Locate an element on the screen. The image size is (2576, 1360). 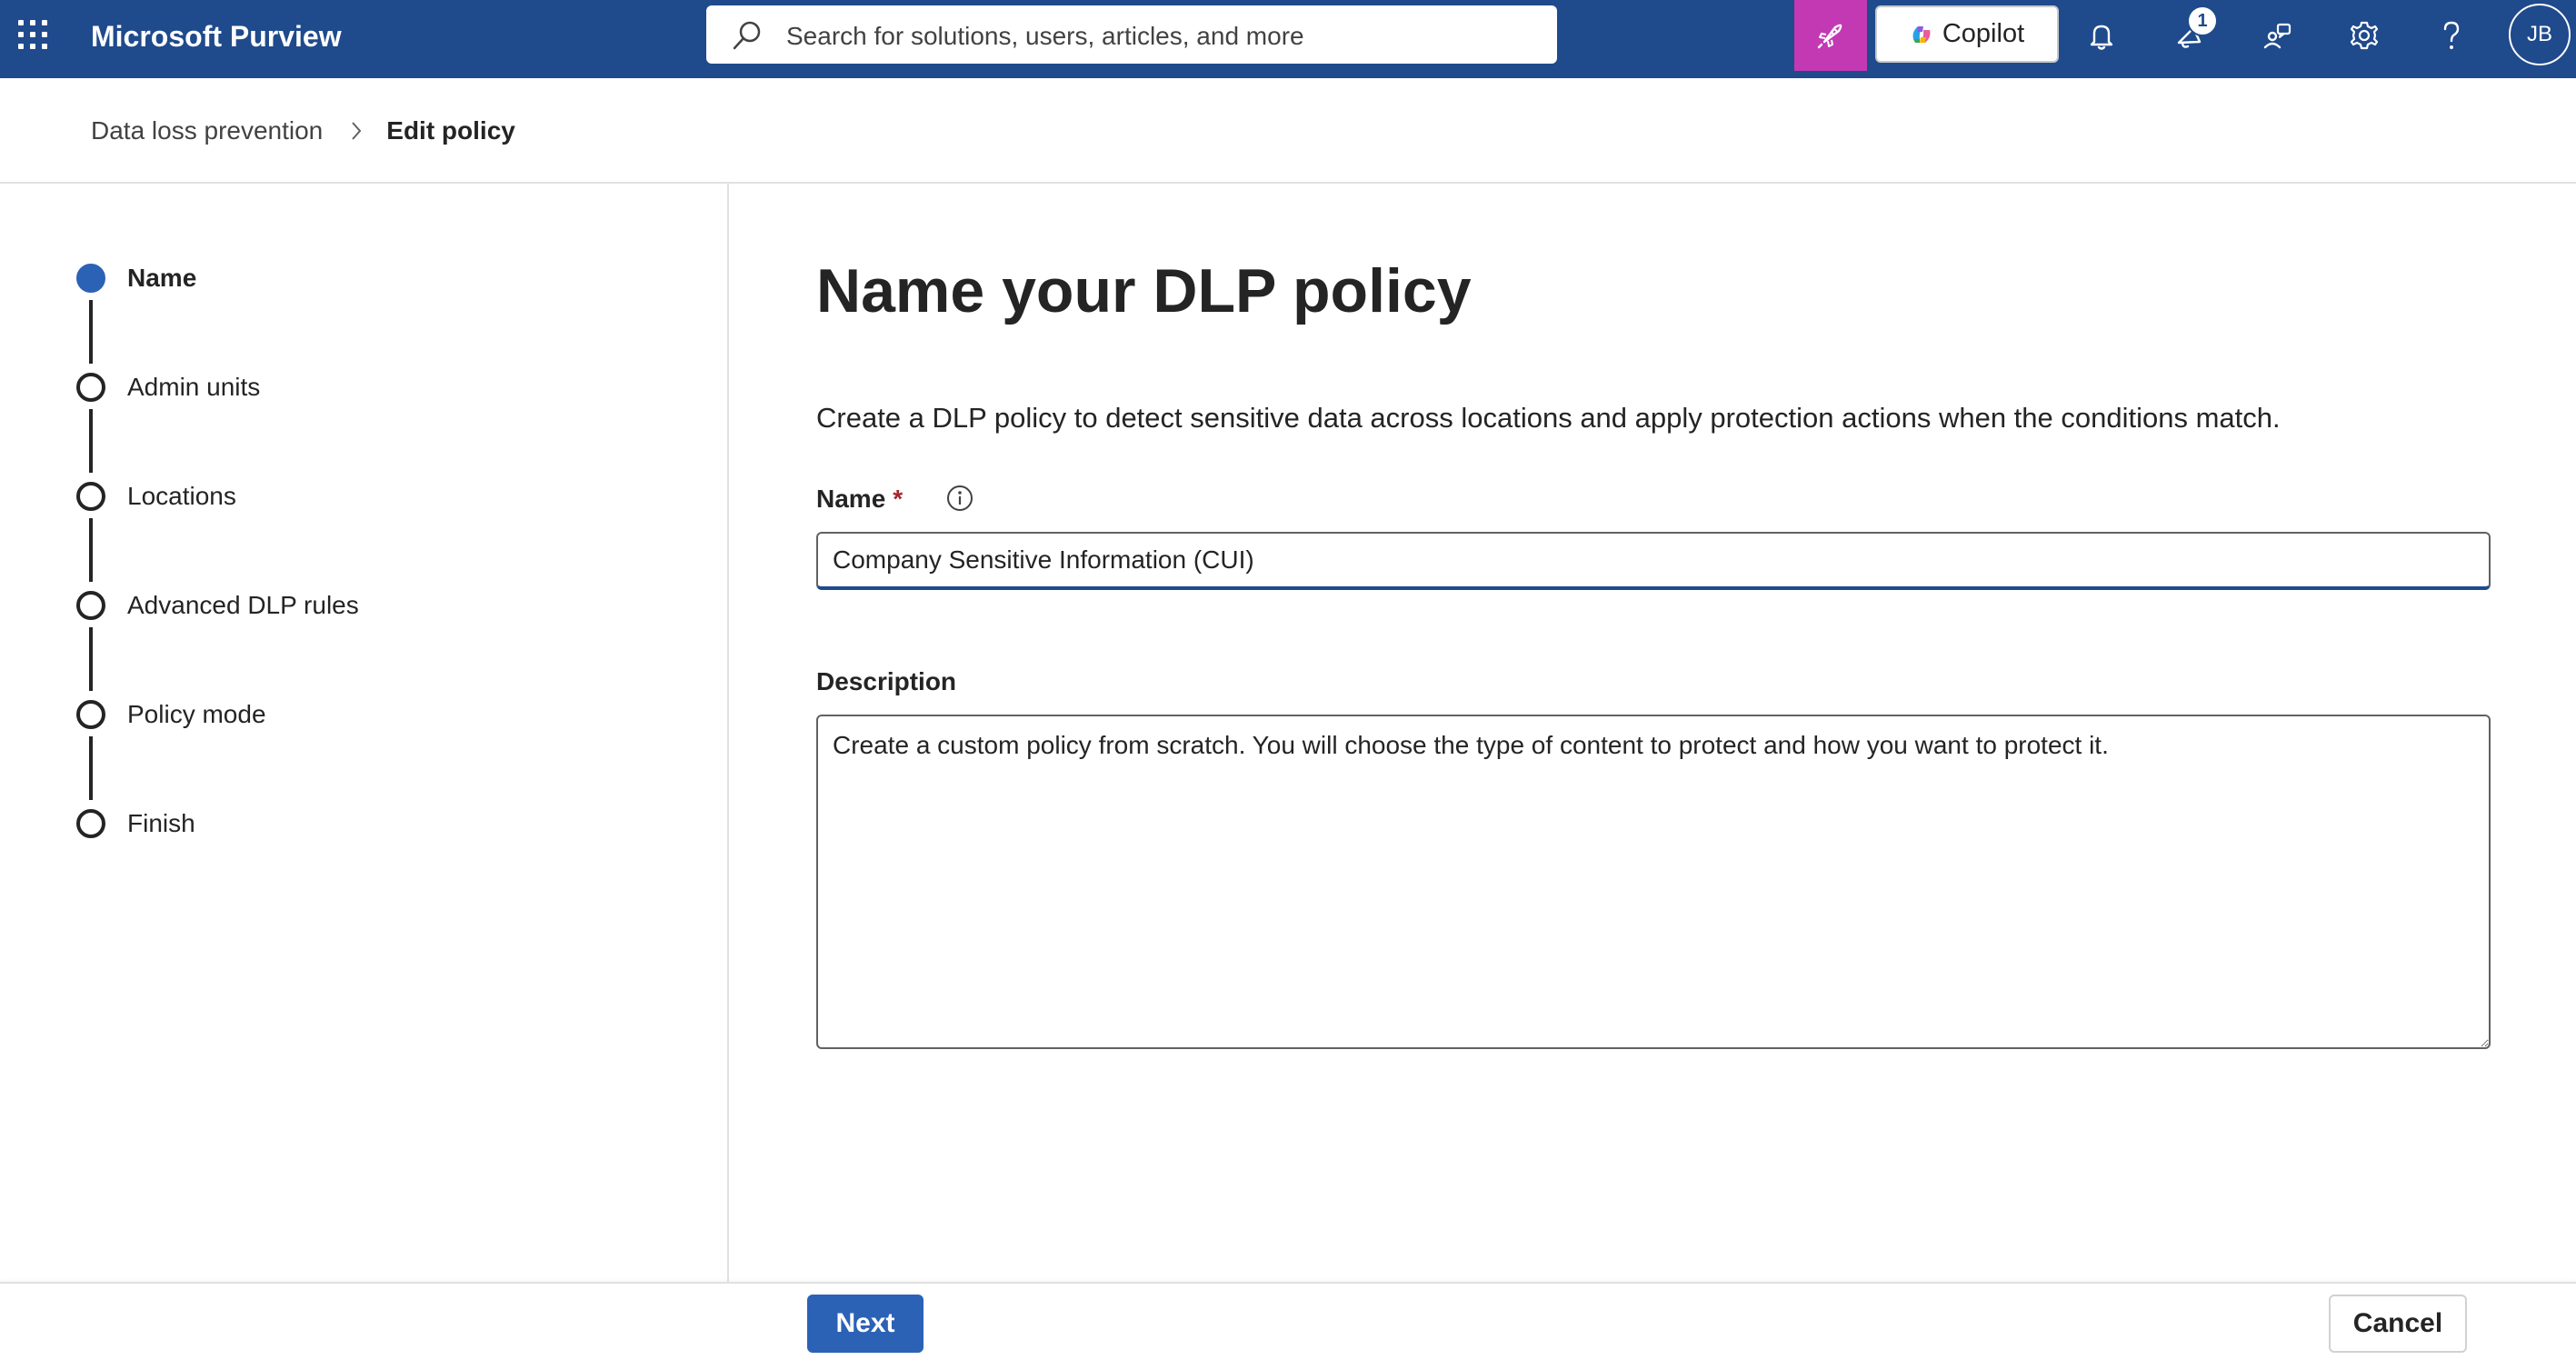
step-finish: Finish is located at coordinates (135, 823).